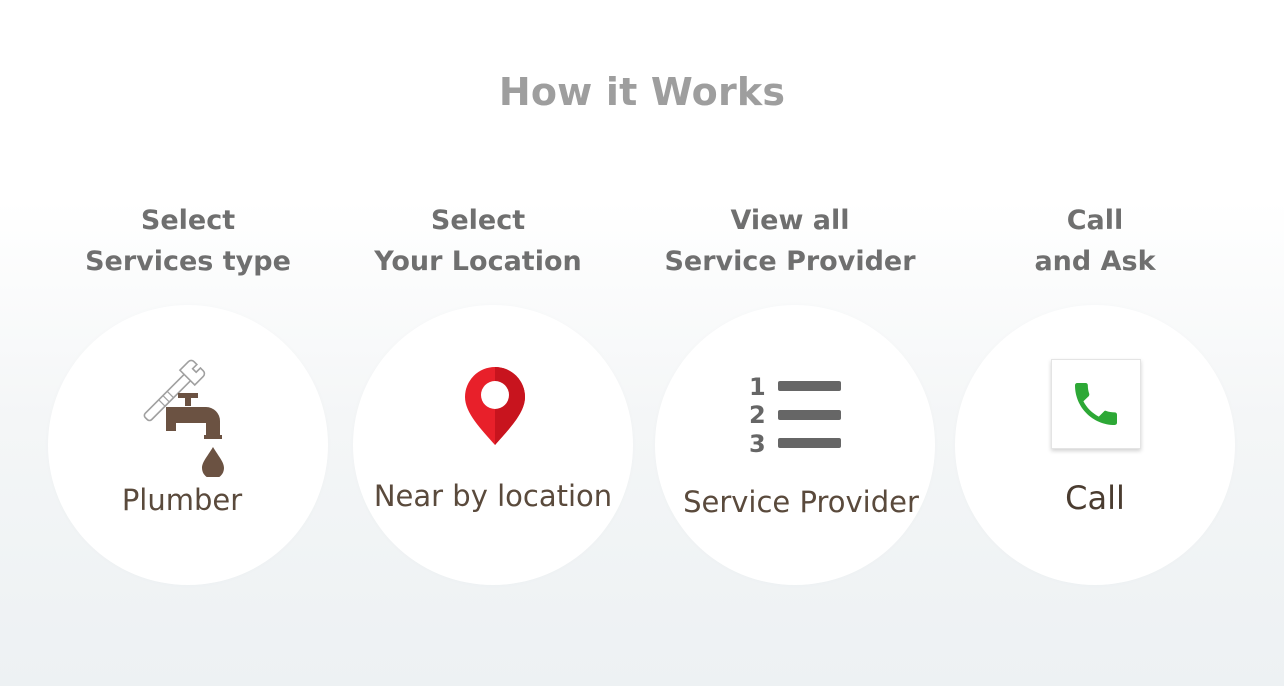  Describe the element at coordinates (1096, 404) in the screenshot. I see `phone-icon` at that location.